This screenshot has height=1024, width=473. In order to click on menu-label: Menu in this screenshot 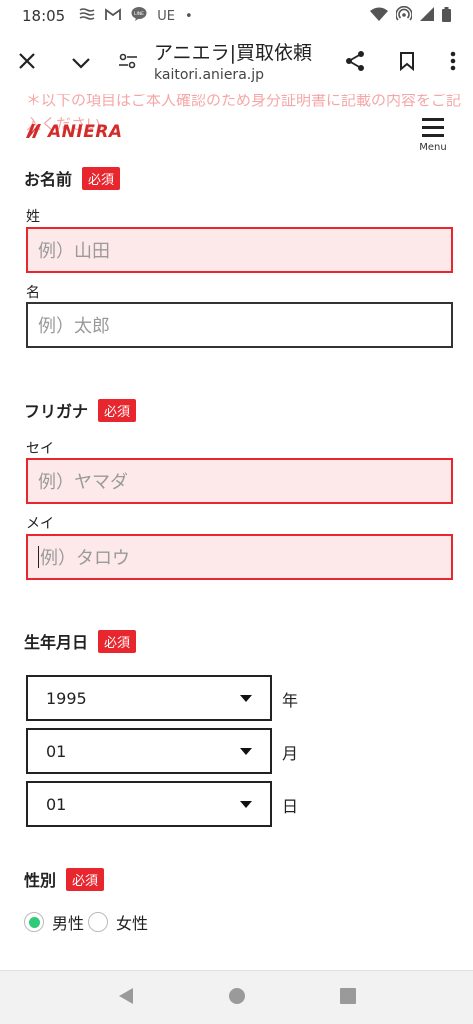, I will do `click(433, 147)`.